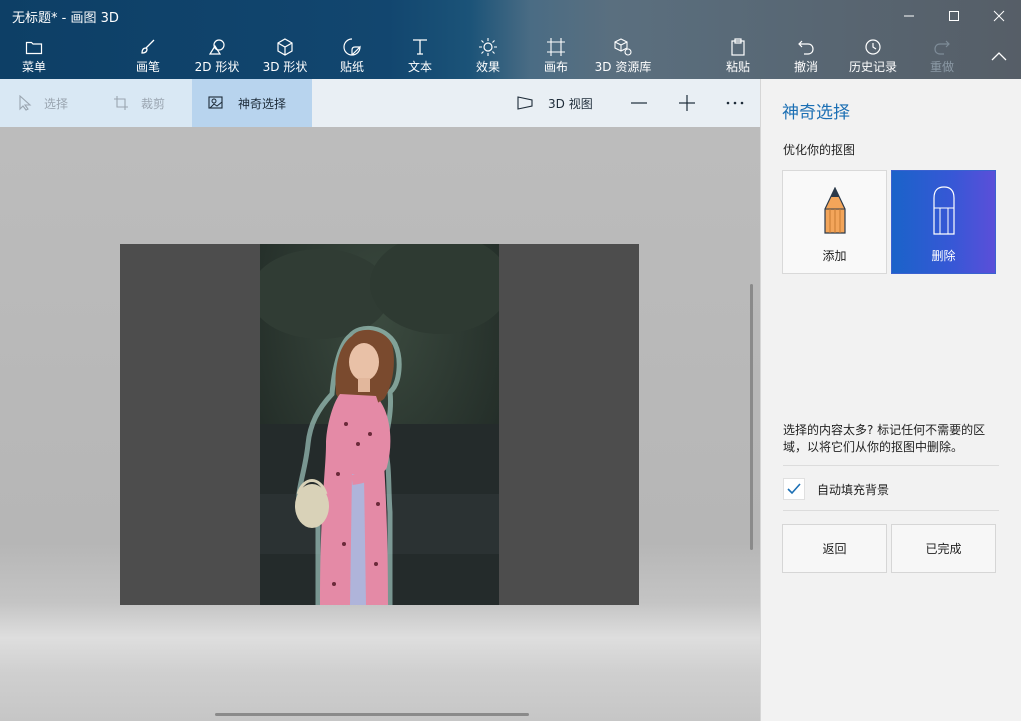 Image resolution: width=1021 pixels, height=721 pixels. I want to click on panel-hint: 选择的内容太多? 标记任何不需要的区域，以将它们从你的抠图中删除。, so click(884, 438).